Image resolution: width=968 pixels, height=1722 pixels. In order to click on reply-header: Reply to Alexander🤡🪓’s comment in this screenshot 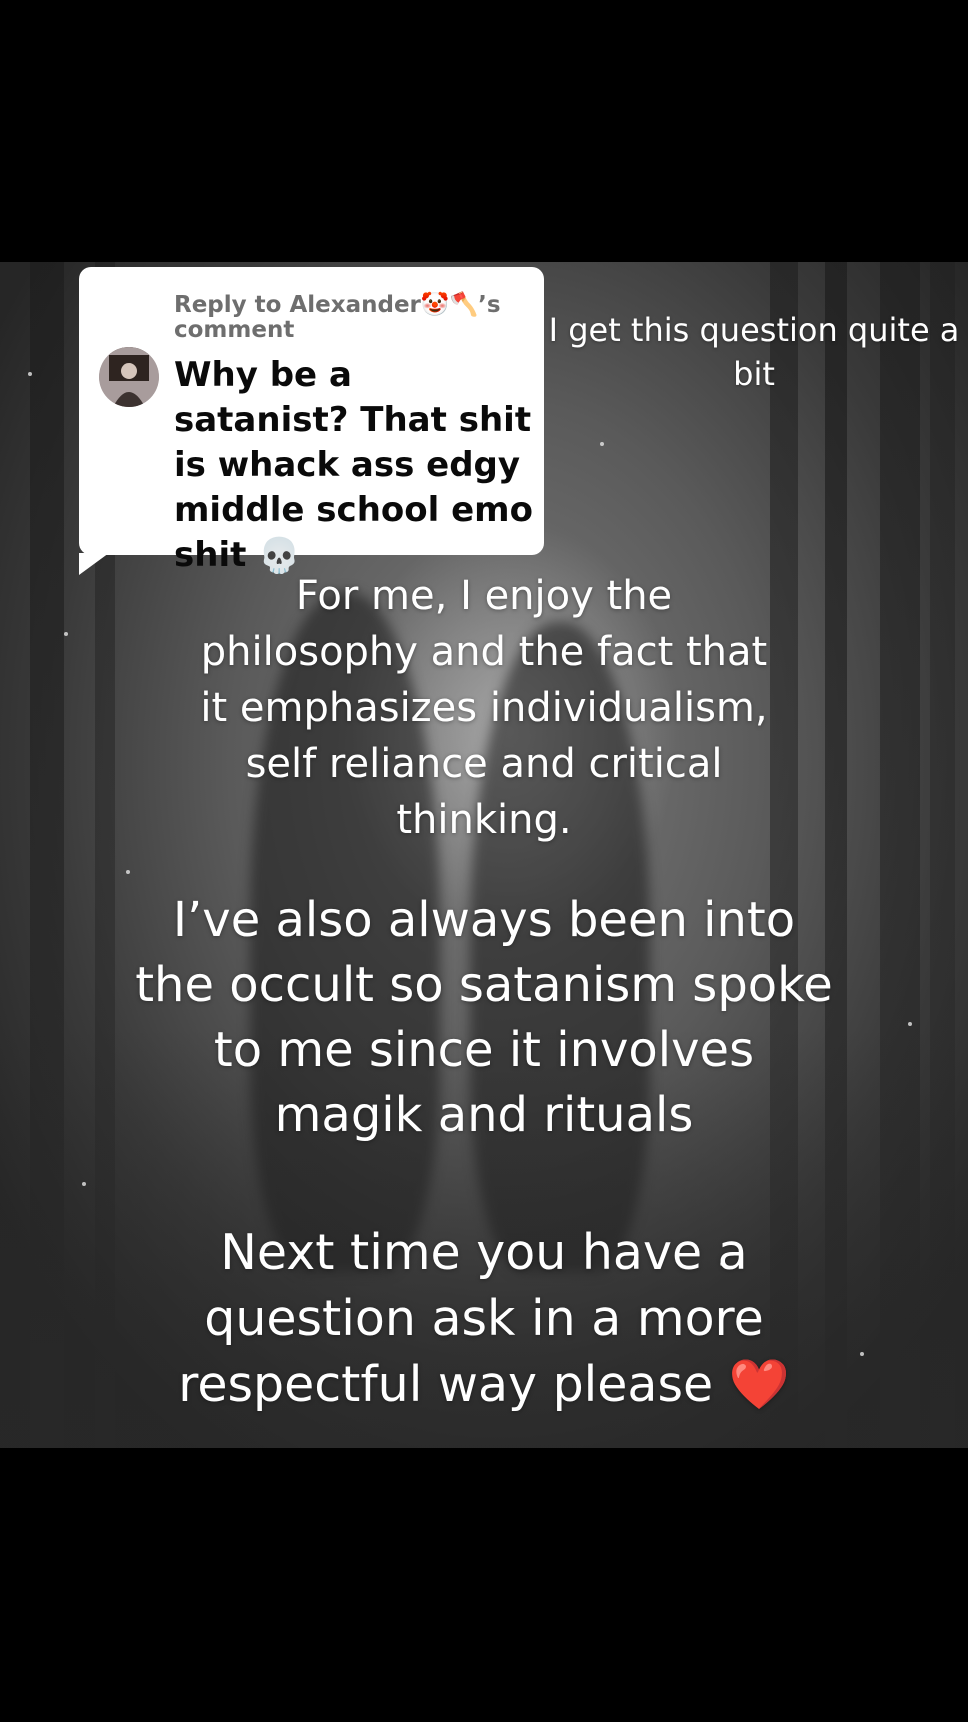, I will do `click(337, 317)`.